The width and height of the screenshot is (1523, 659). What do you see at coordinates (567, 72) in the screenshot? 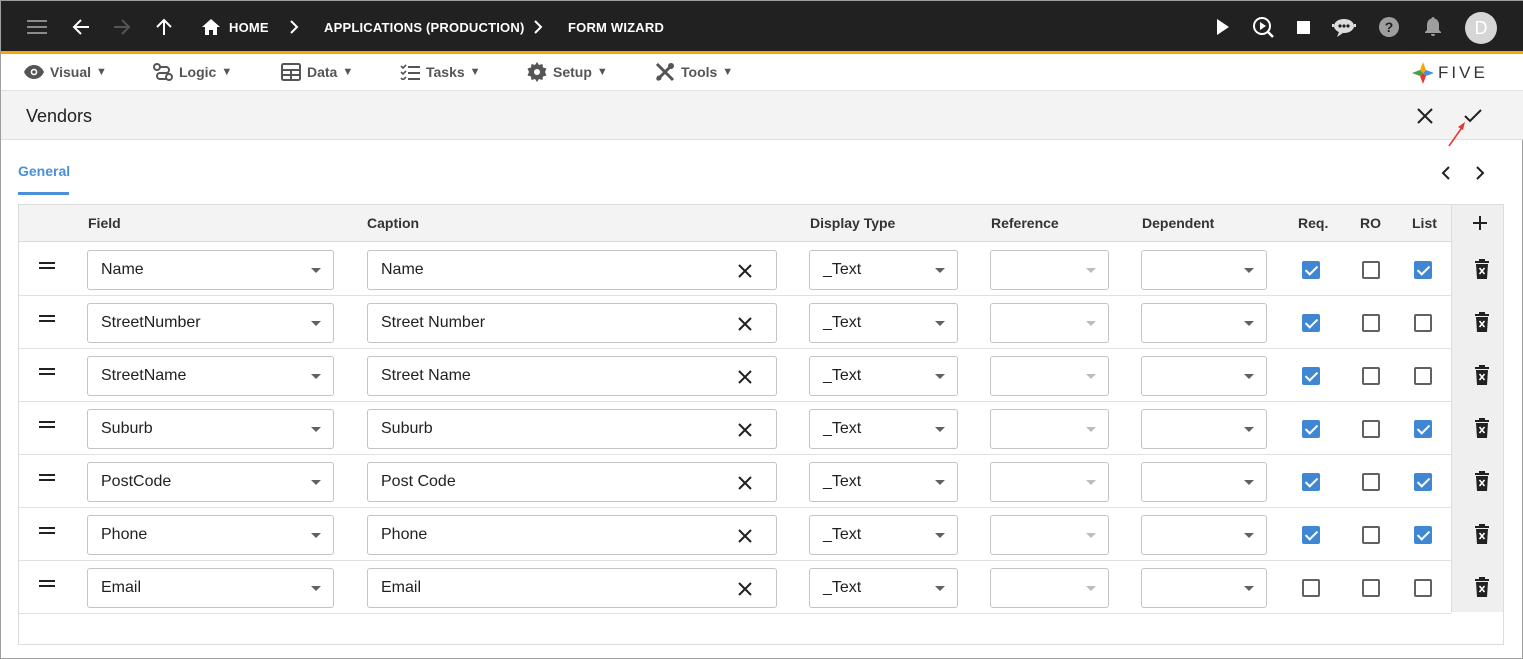
I see `menu-setup: Setup ▼` at bounding box center [567, 72].